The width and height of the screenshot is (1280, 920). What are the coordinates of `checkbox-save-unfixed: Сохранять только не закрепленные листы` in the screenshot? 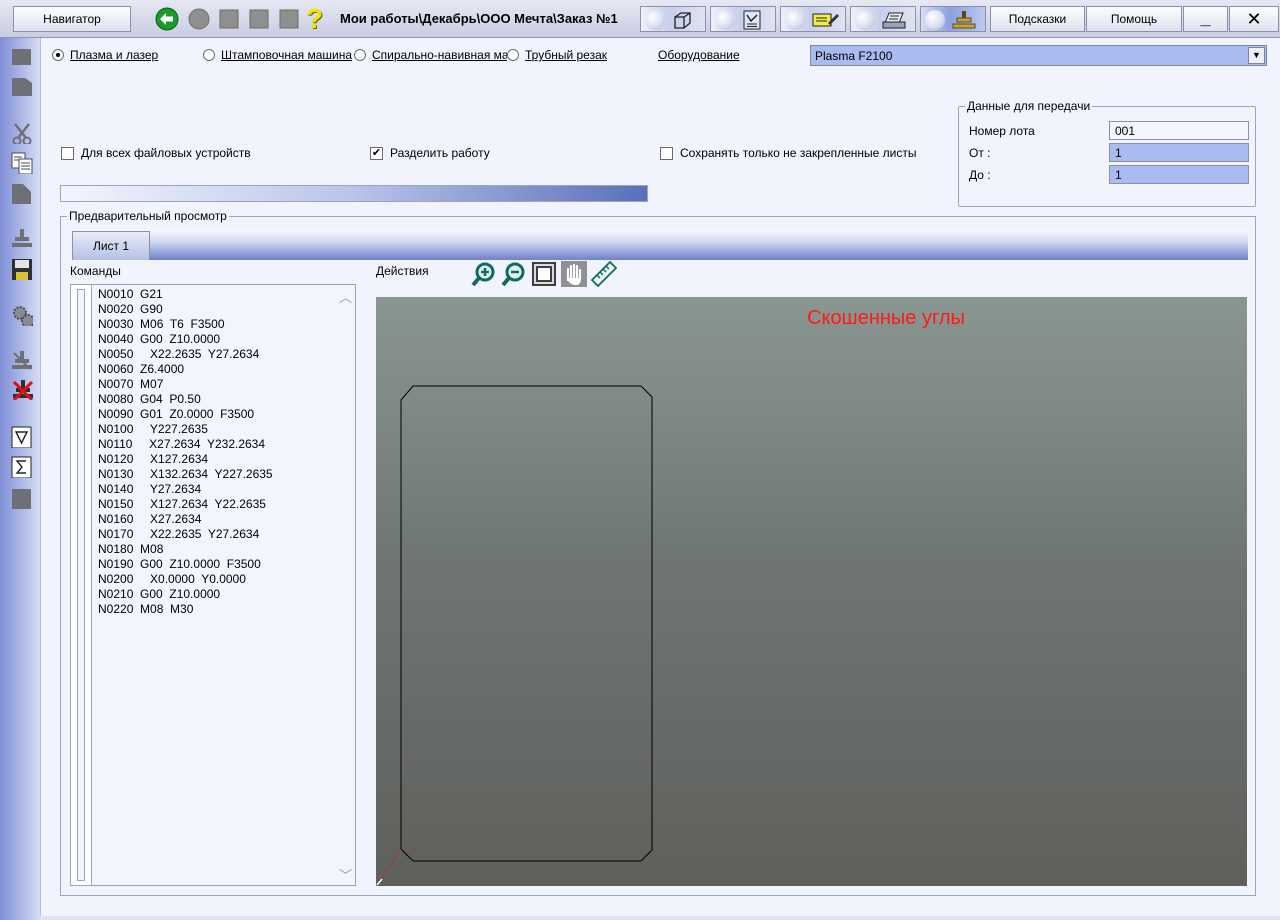 It's located at (788, 153).